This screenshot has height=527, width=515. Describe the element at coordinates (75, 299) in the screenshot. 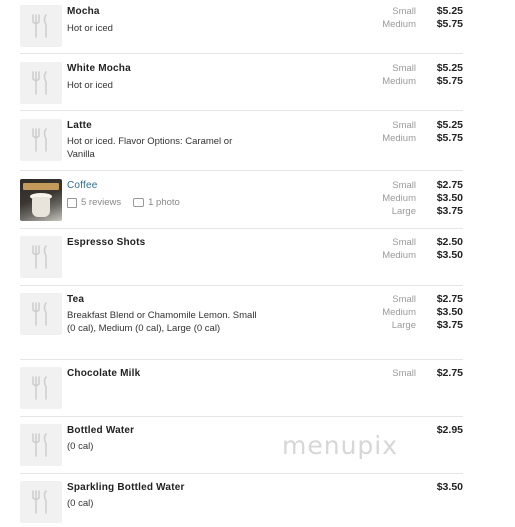

I see `item-name: Tea` at that location.